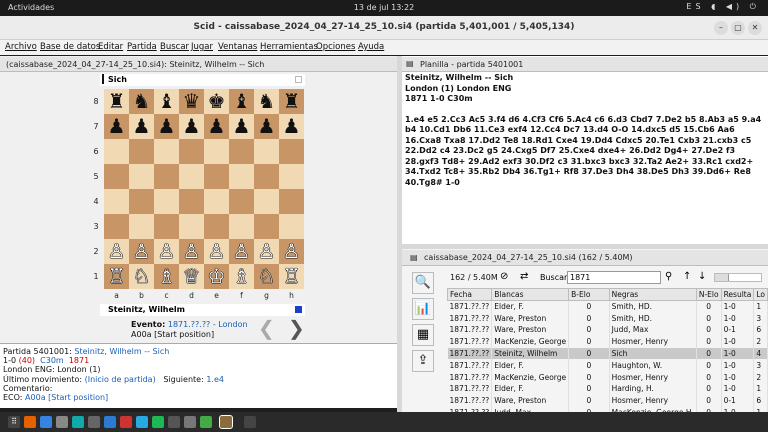 Image resolution: width=768 pixels, height=432 pixels. I want to click on board-square-c4, so click(166, 201).